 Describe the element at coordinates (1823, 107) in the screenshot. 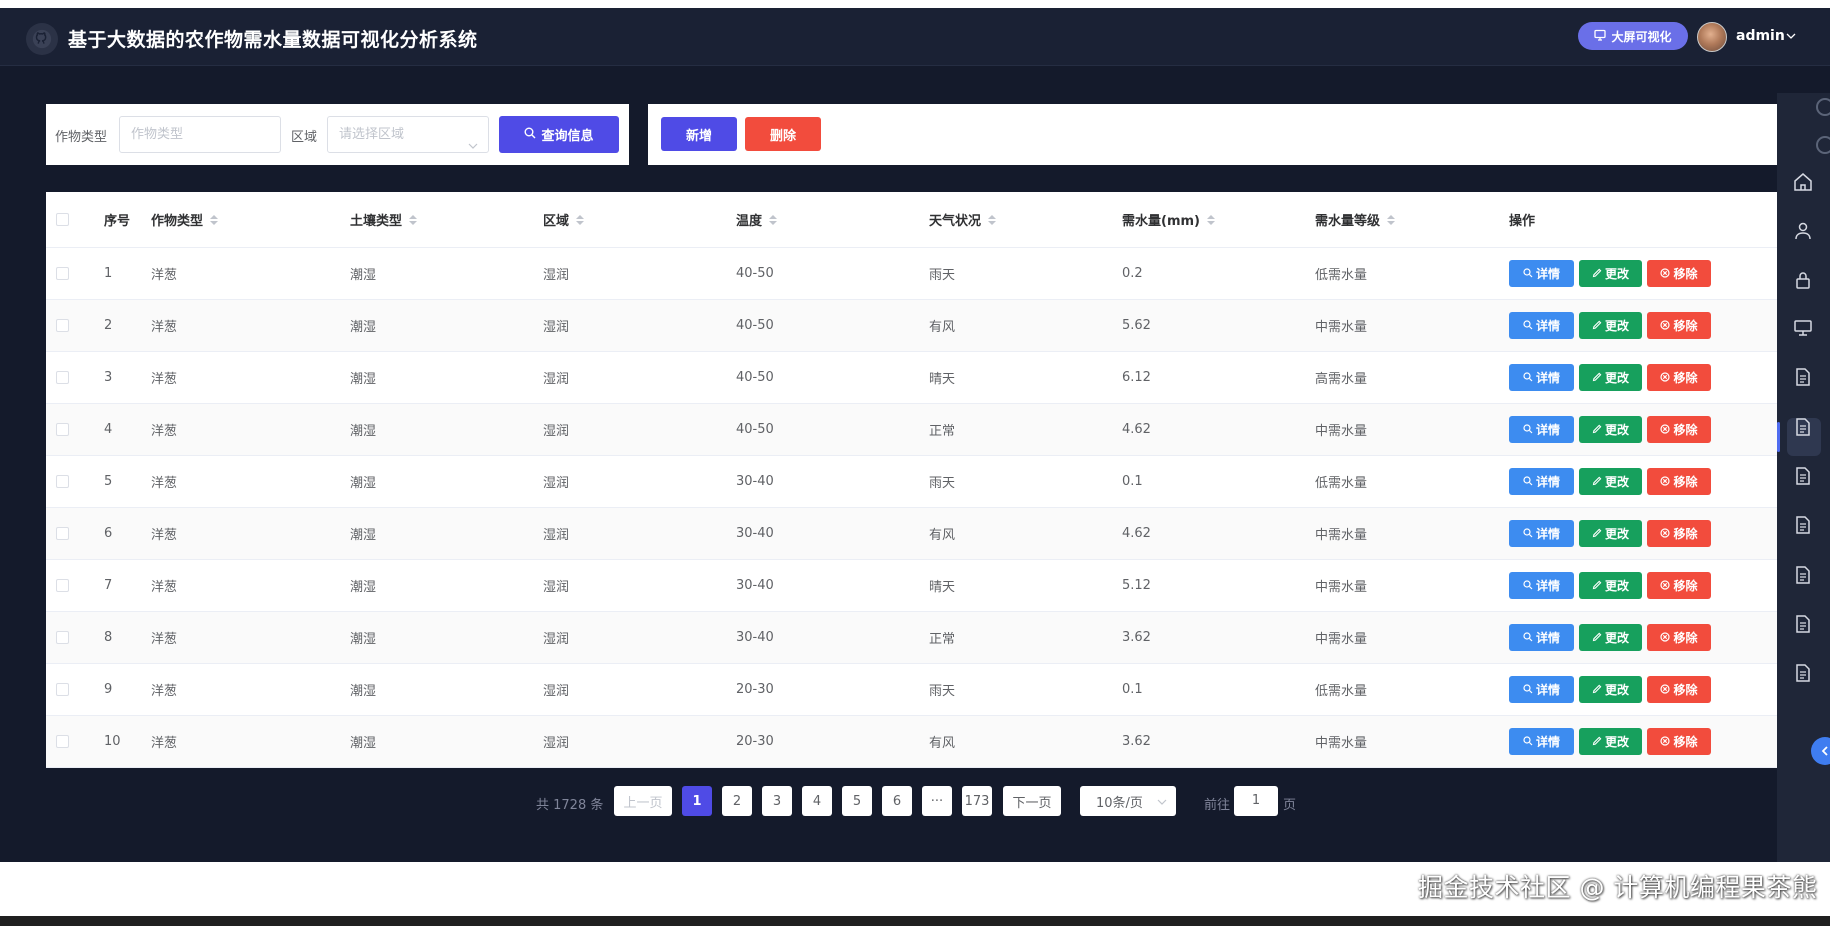

I see `collapse-icon` at that location.